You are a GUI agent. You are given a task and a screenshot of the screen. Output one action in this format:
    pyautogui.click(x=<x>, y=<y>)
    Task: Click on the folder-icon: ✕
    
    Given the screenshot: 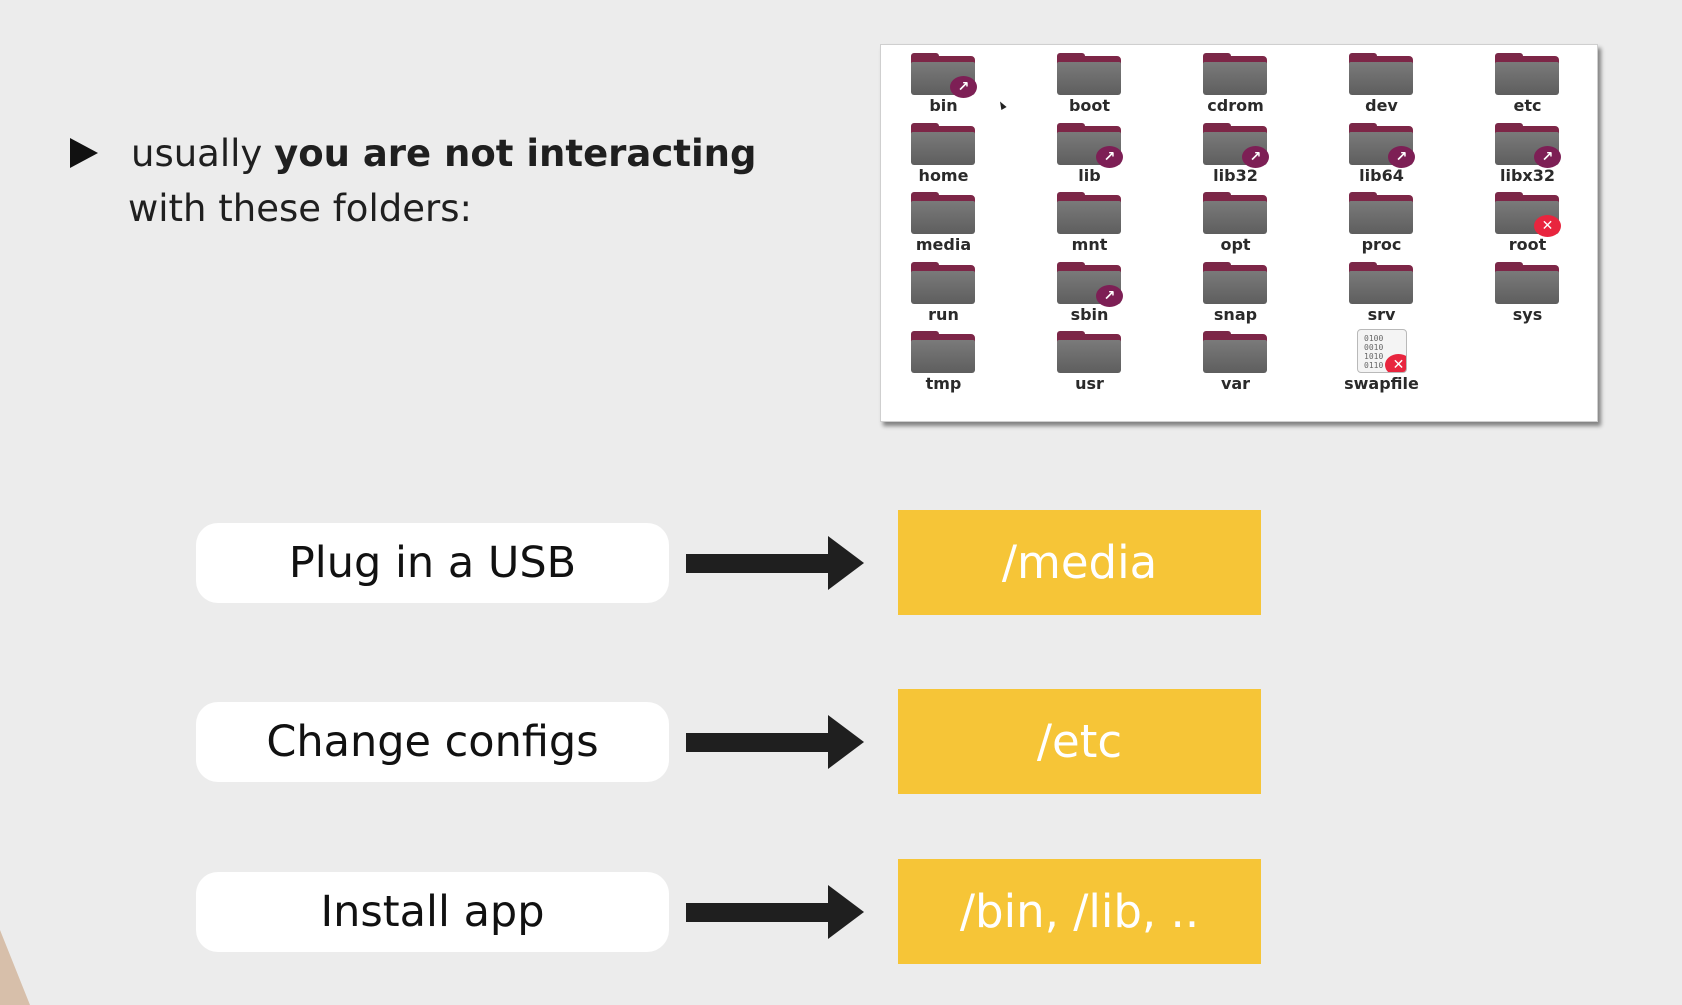 What is the action you would take?
    pyautogui.click(x=1528, y=214)
    